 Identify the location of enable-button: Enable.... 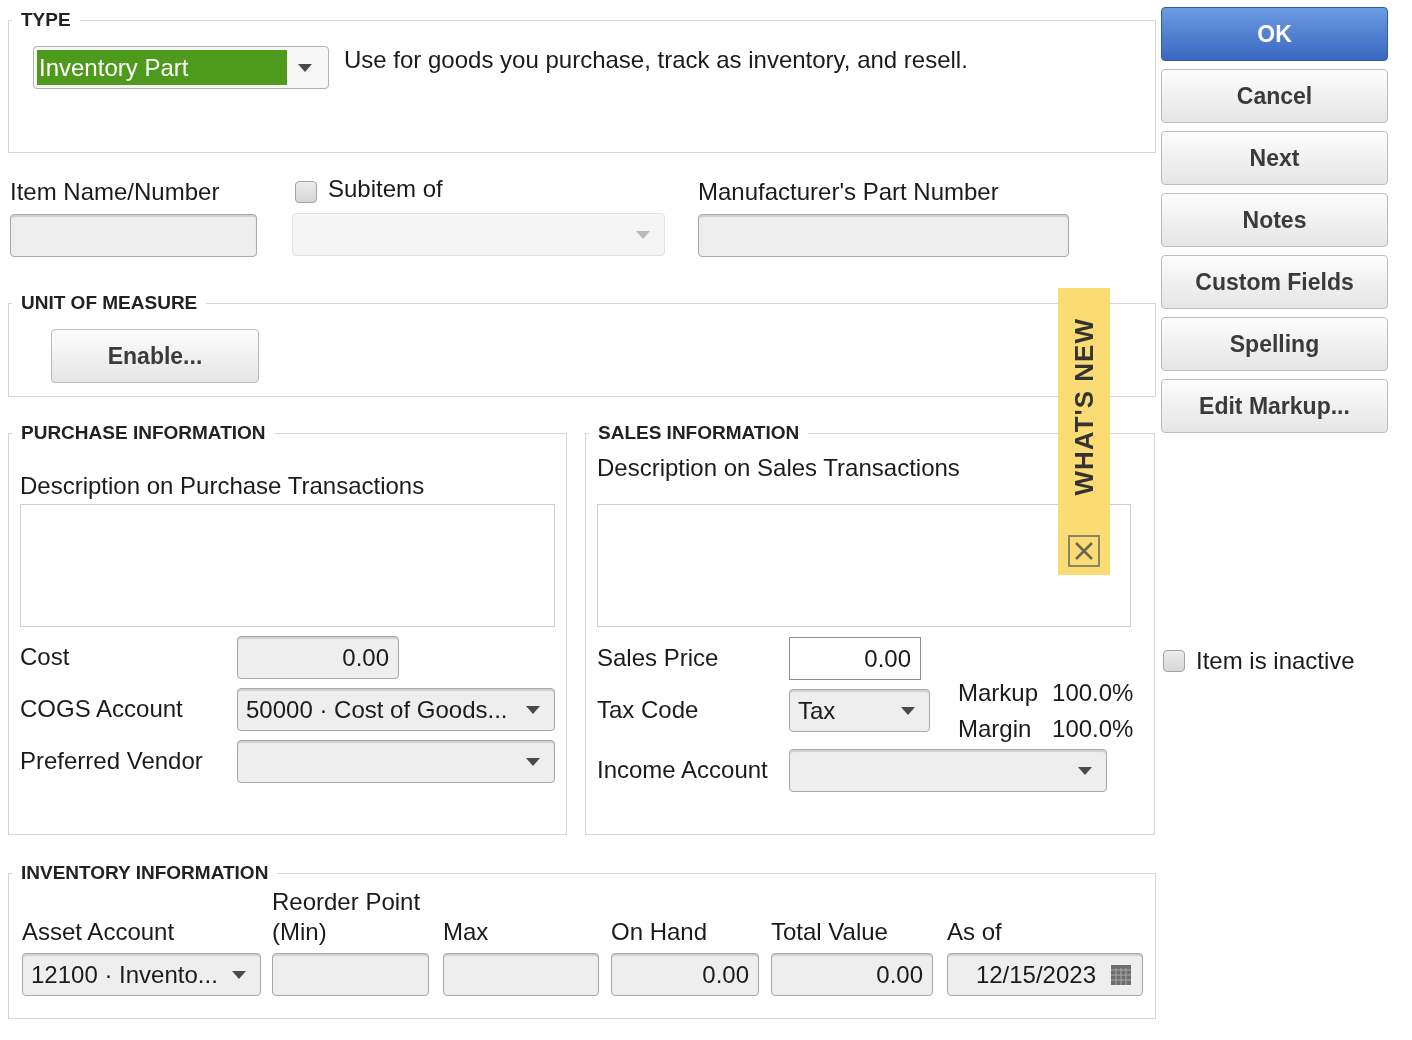
(155, 356).